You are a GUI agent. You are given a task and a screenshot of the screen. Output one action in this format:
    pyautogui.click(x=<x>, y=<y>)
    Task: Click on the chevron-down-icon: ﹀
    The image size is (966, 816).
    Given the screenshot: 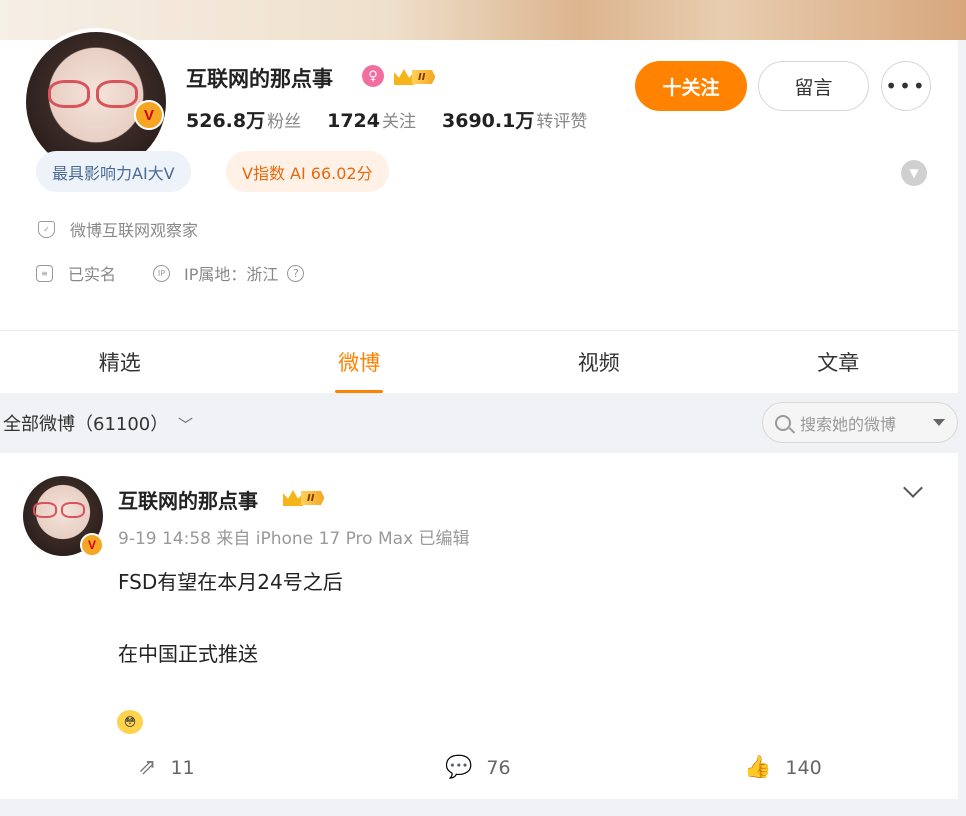 What is the action you would take?
    pyautogui.click(x=186, y=425)
    